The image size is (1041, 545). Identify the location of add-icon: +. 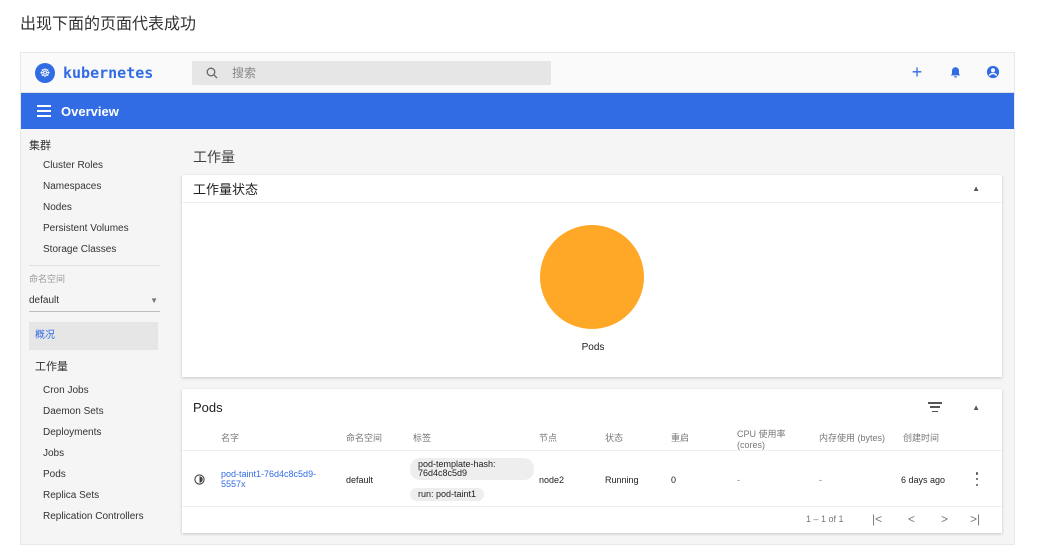
(917, 72).